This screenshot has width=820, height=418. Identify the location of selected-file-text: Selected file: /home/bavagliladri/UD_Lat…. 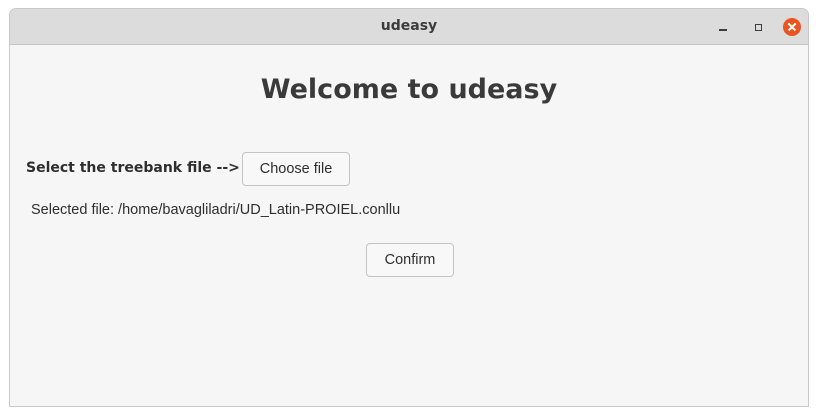
(216, 210).